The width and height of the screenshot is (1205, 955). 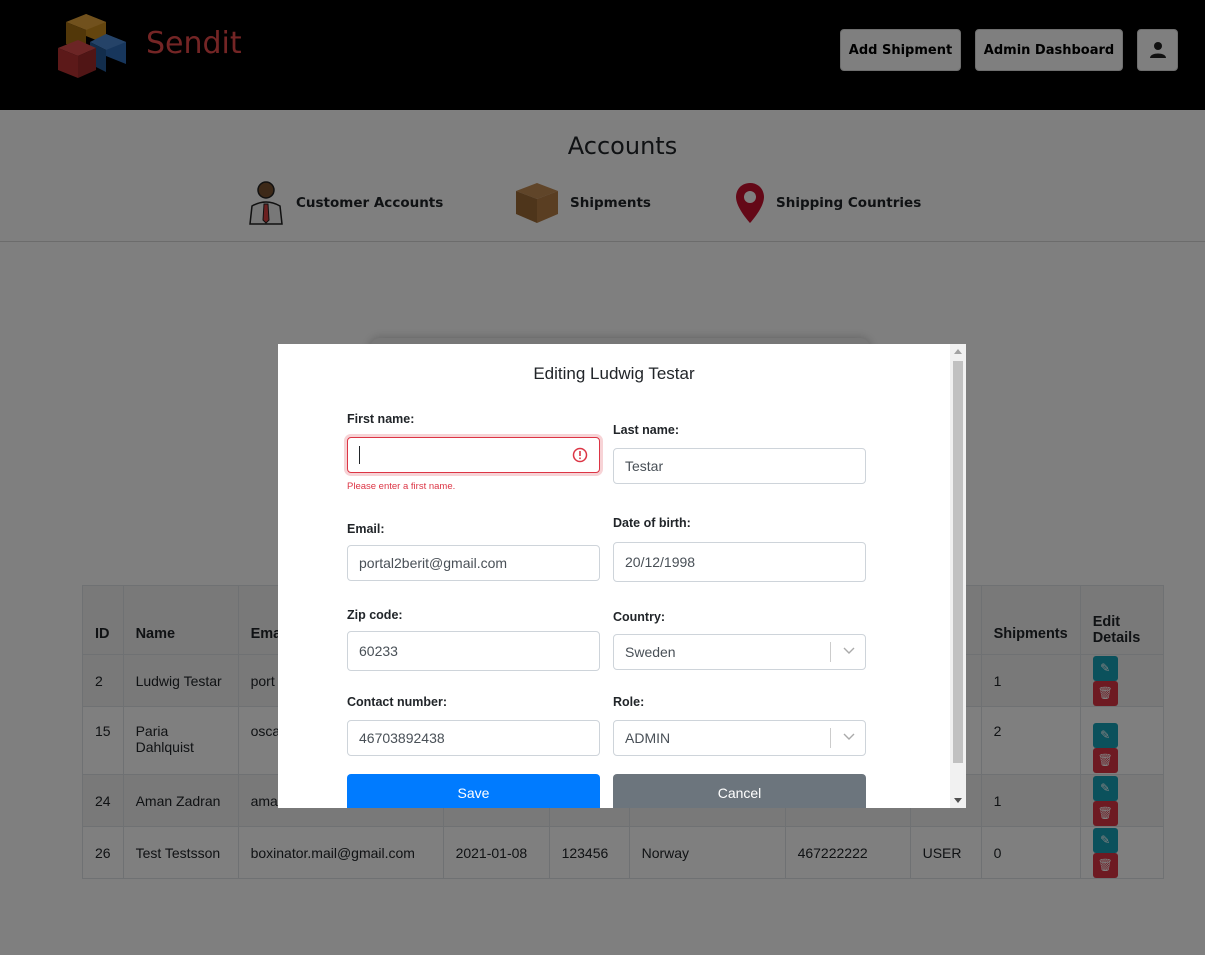 What do you see at coordinates (366, 529) in the screenshot?
I see `email-label: Email:` at bounding box center [366, 529].